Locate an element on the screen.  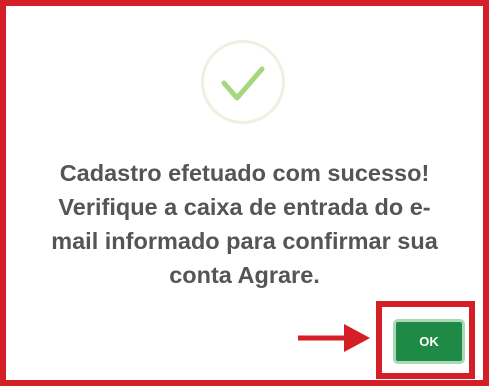
checkmark-icon is located at coordinates (243, 83).